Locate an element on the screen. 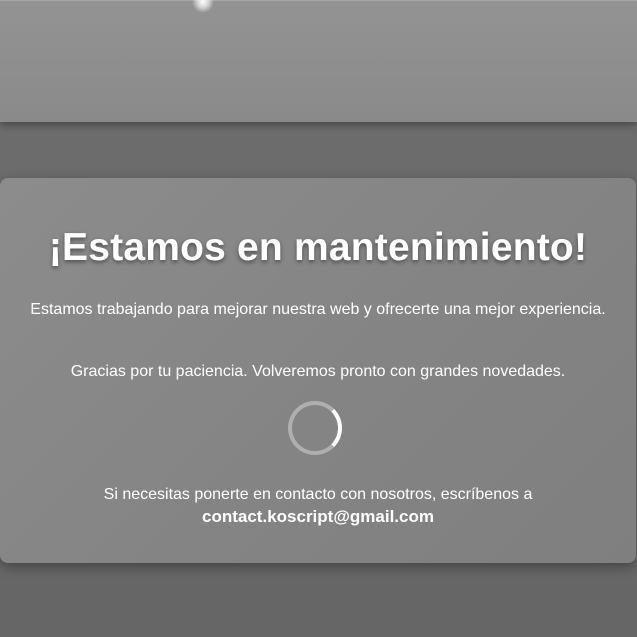  page-title: ¡Estamos en mantenimiento! is located at coordinates (318, 247).